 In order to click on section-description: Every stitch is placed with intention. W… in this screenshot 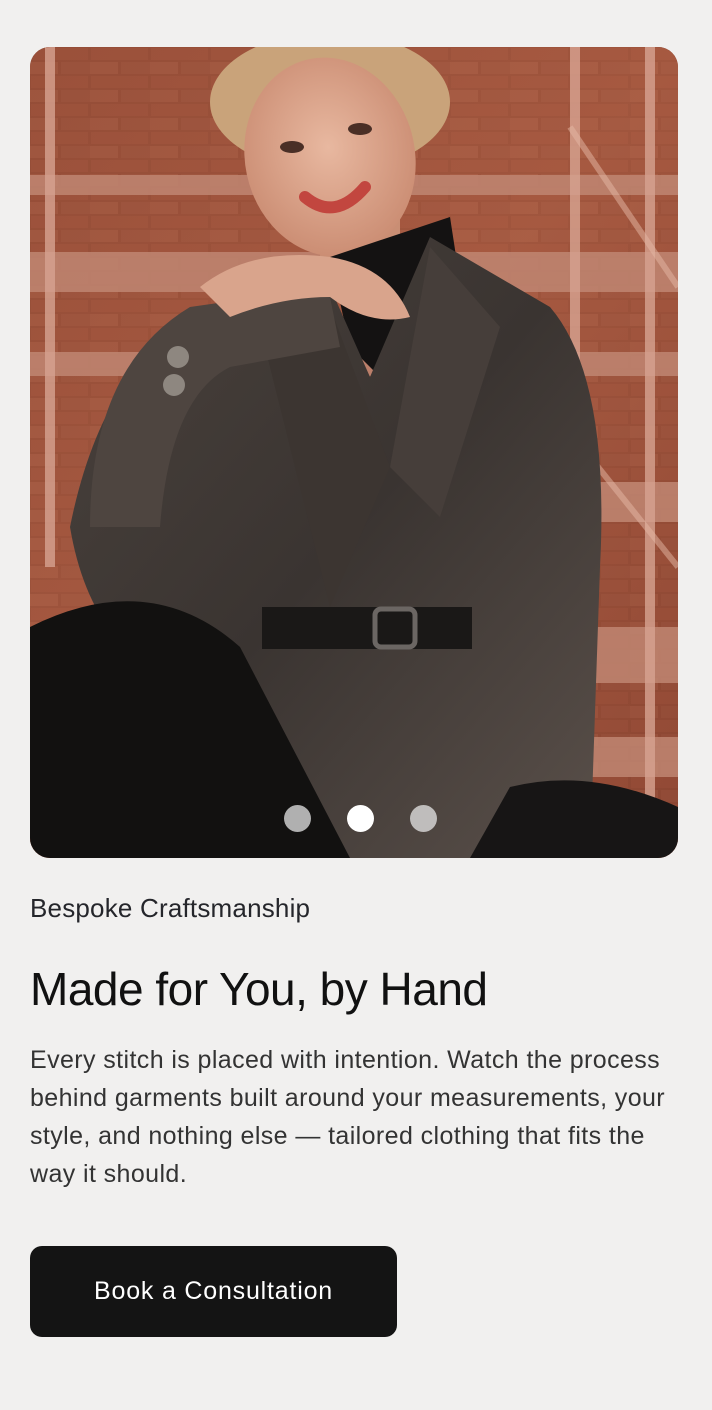, I will do `click(348, 1117)`.